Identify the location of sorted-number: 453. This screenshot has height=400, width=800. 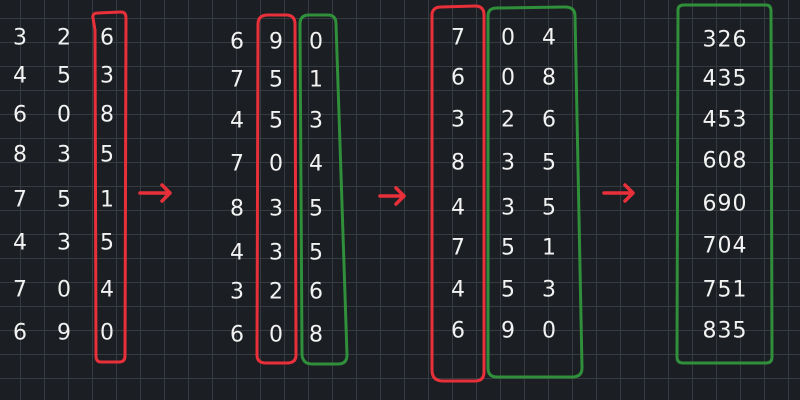
(725, 120).